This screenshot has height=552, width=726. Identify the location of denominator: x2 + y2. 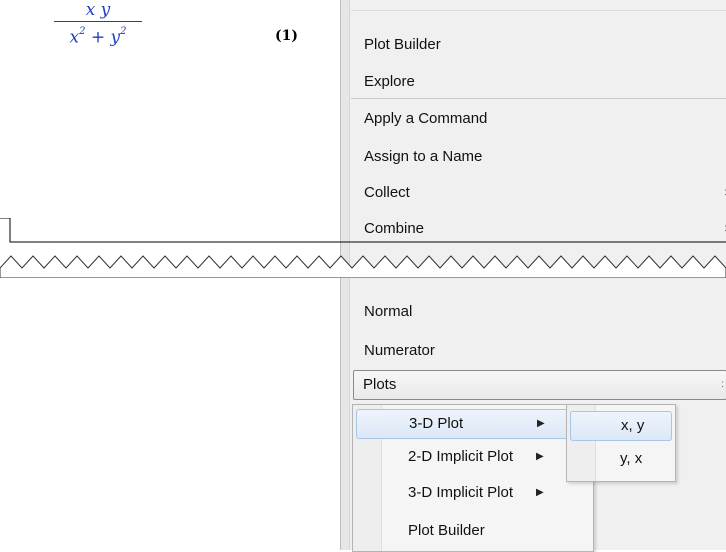
(98, 37).